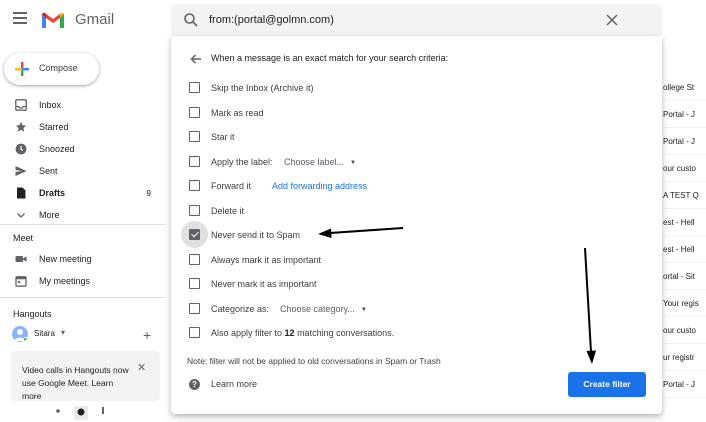 The width and height of the screenshot is (706, 422). I want to click on option-always-important: Always mark it as important, so click(416, 260).